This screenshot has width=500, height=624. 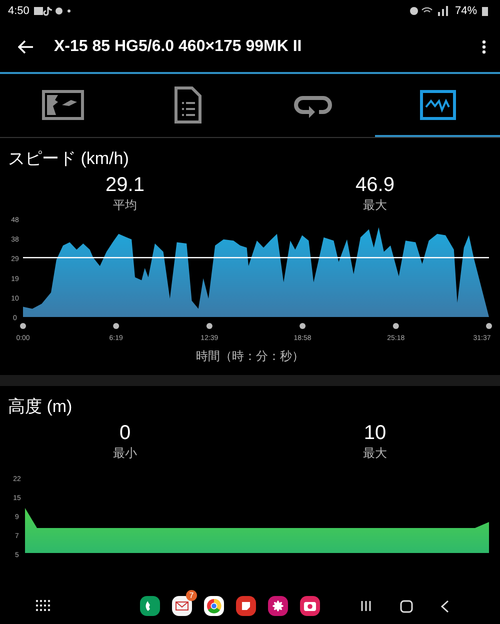 I want to click on clock: 4:50, so click(x=19, y=11).